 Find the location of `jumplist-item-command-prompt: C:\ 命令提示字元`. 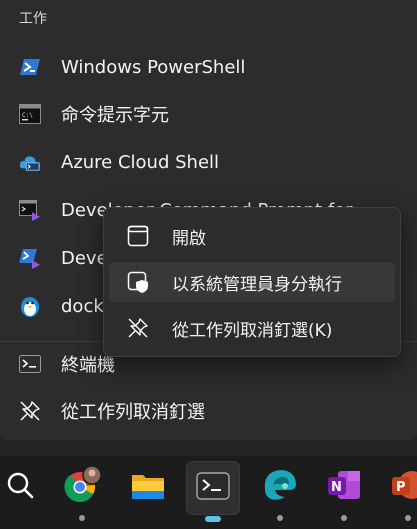

jumplist-item-command-prompt: C:\ 命令提示字元 is located at coordinates (208, 114).